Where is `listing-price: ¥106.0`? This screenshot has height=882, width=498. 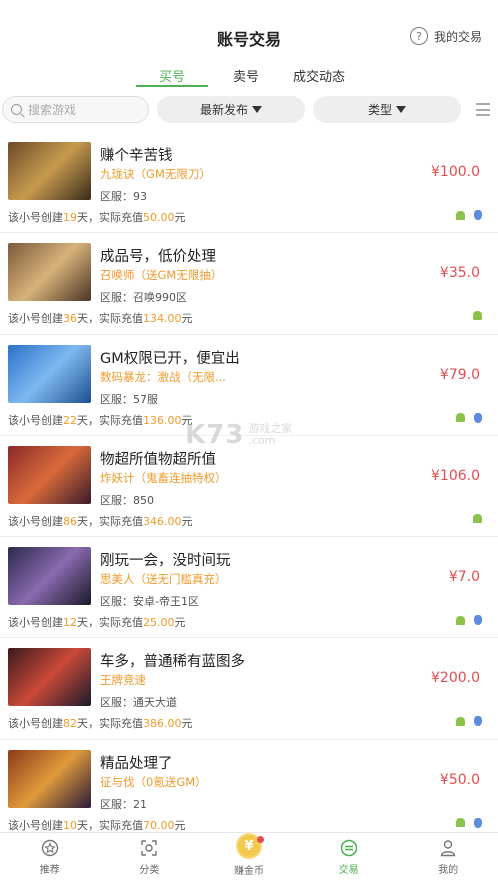
listing-price: ¥106.0 is located at coordinates (455, 475).